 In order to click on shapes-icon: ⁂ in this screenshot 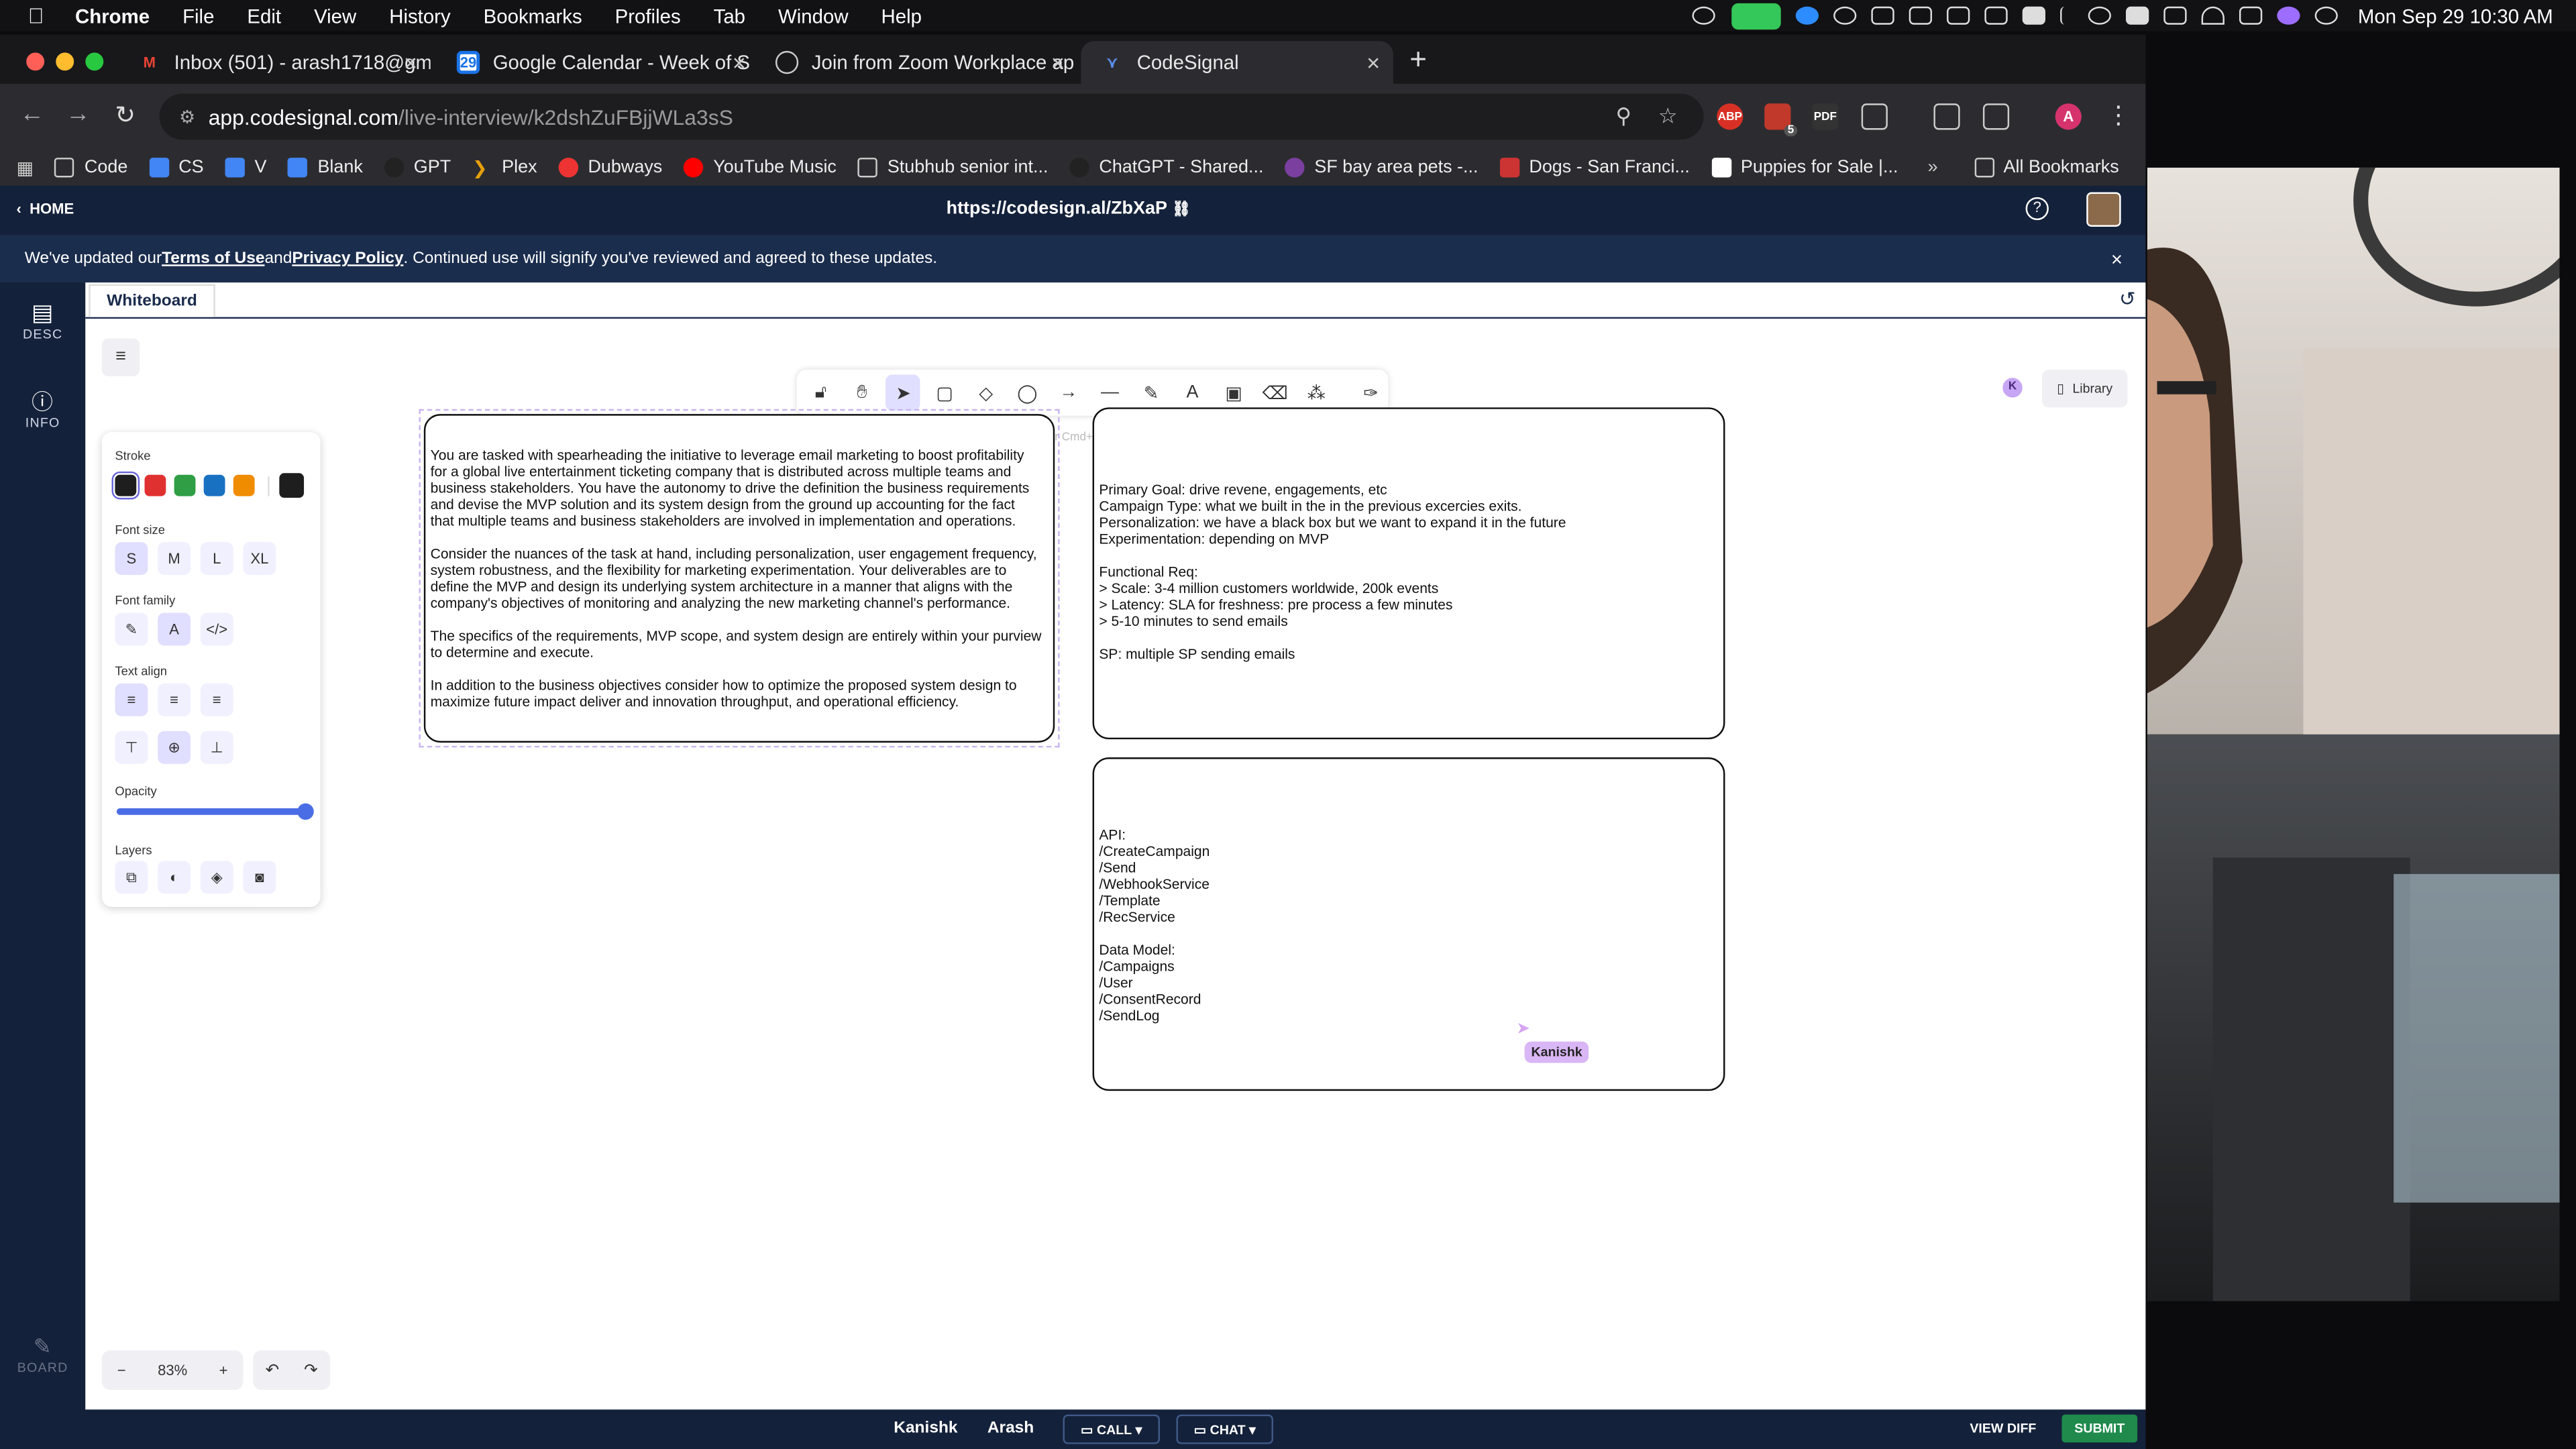, I will do `click(1316, 392)`.